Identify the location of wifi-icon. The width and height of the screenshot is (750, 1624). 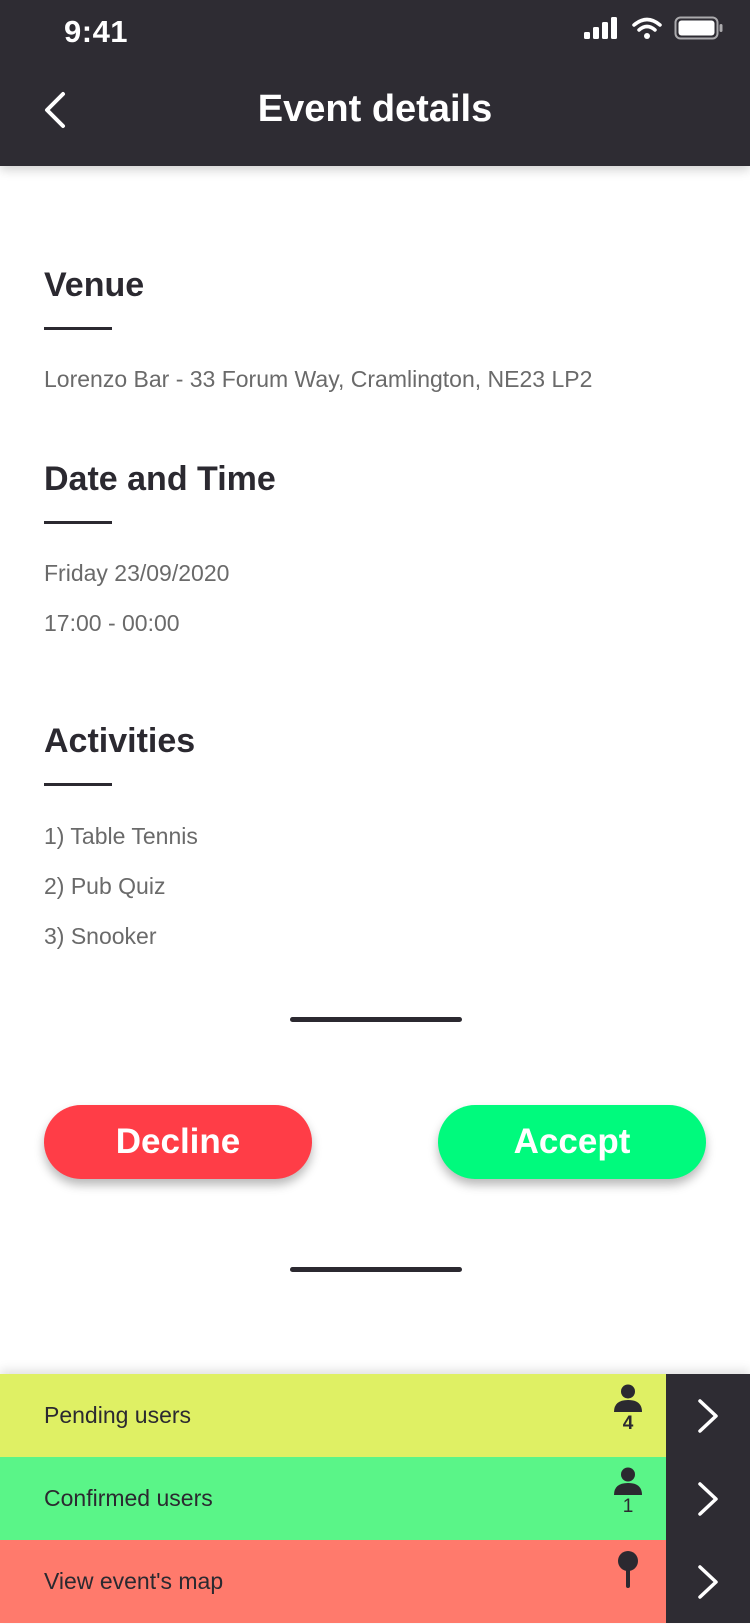
(647, 28).